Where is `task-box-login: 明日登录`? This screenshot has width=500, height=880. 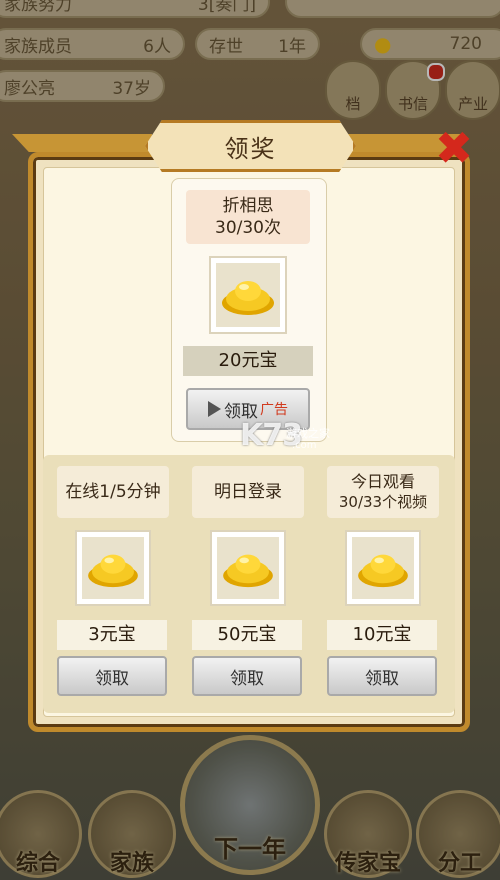 task-box-login: 明日登录 is located at coordinates (248, 492).